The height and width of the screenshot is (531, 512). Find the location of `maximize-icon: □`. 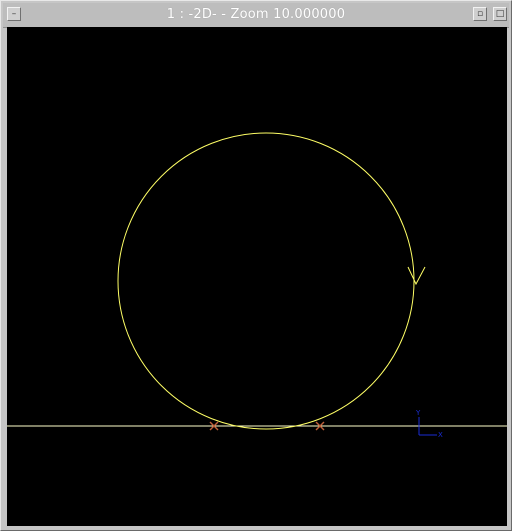

maximize-icon: □ is located at coordinates (500, 14).